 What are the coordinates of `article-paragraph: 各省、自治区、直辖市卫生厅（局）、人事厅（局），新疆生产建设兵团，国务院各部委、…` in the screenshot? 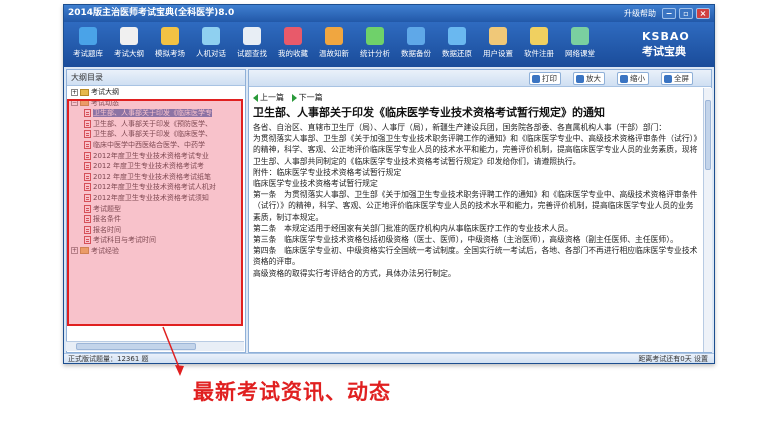 It's located at (460, 127).